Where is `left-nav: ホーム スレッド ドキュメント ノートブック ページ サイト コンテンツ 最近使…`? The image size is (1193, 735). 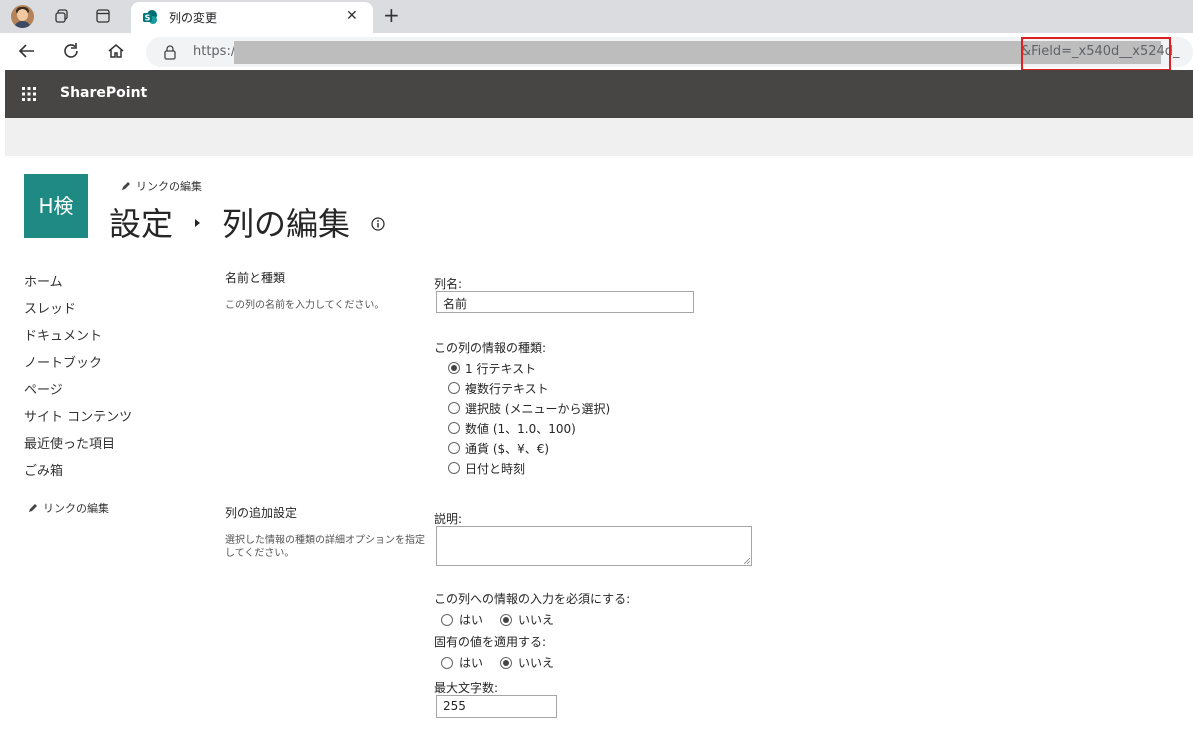
left-nav: ホーム スレッド ドキュメント ノートブック ページ サイト コンテンツ 最近使… is located at coordinates (78, 379).